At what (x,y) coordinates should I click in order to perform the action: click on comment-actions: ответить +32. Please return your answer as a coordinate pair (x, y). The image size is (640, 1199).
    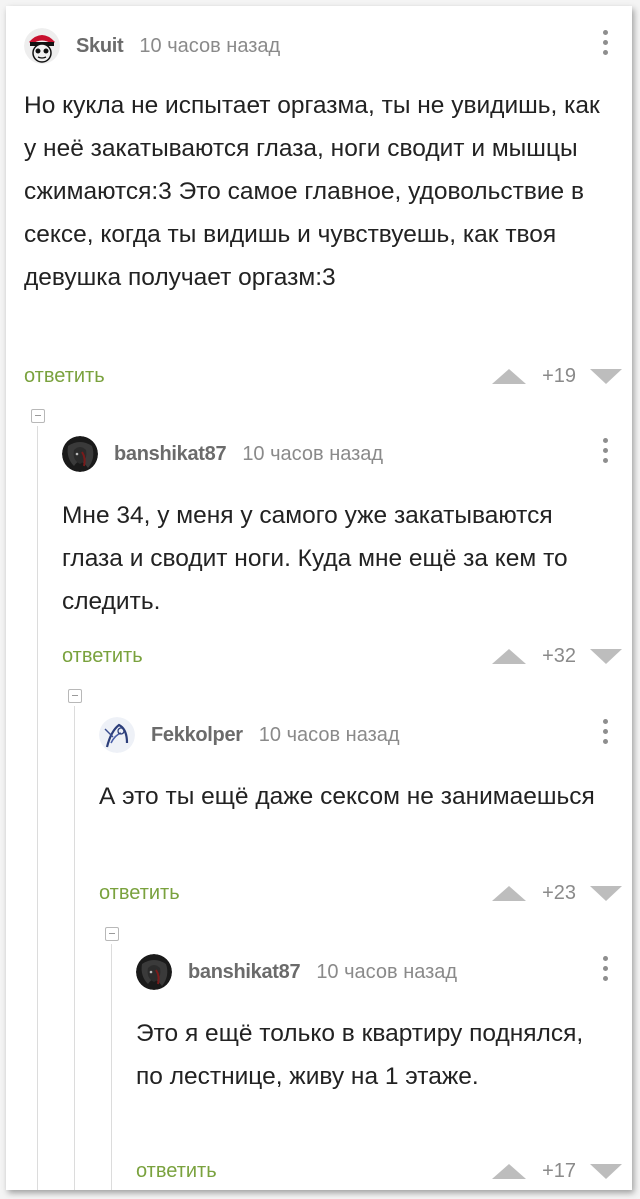
    Looking at the image, I should click on (347, 656).